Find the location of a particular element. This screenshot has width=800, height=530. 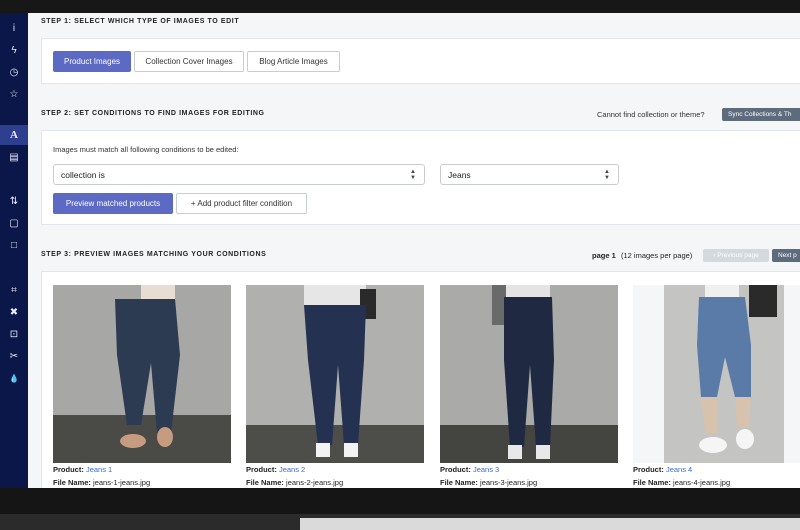

file-name: jeans-1-jeans.jpg is located at coordinates (122, 482).